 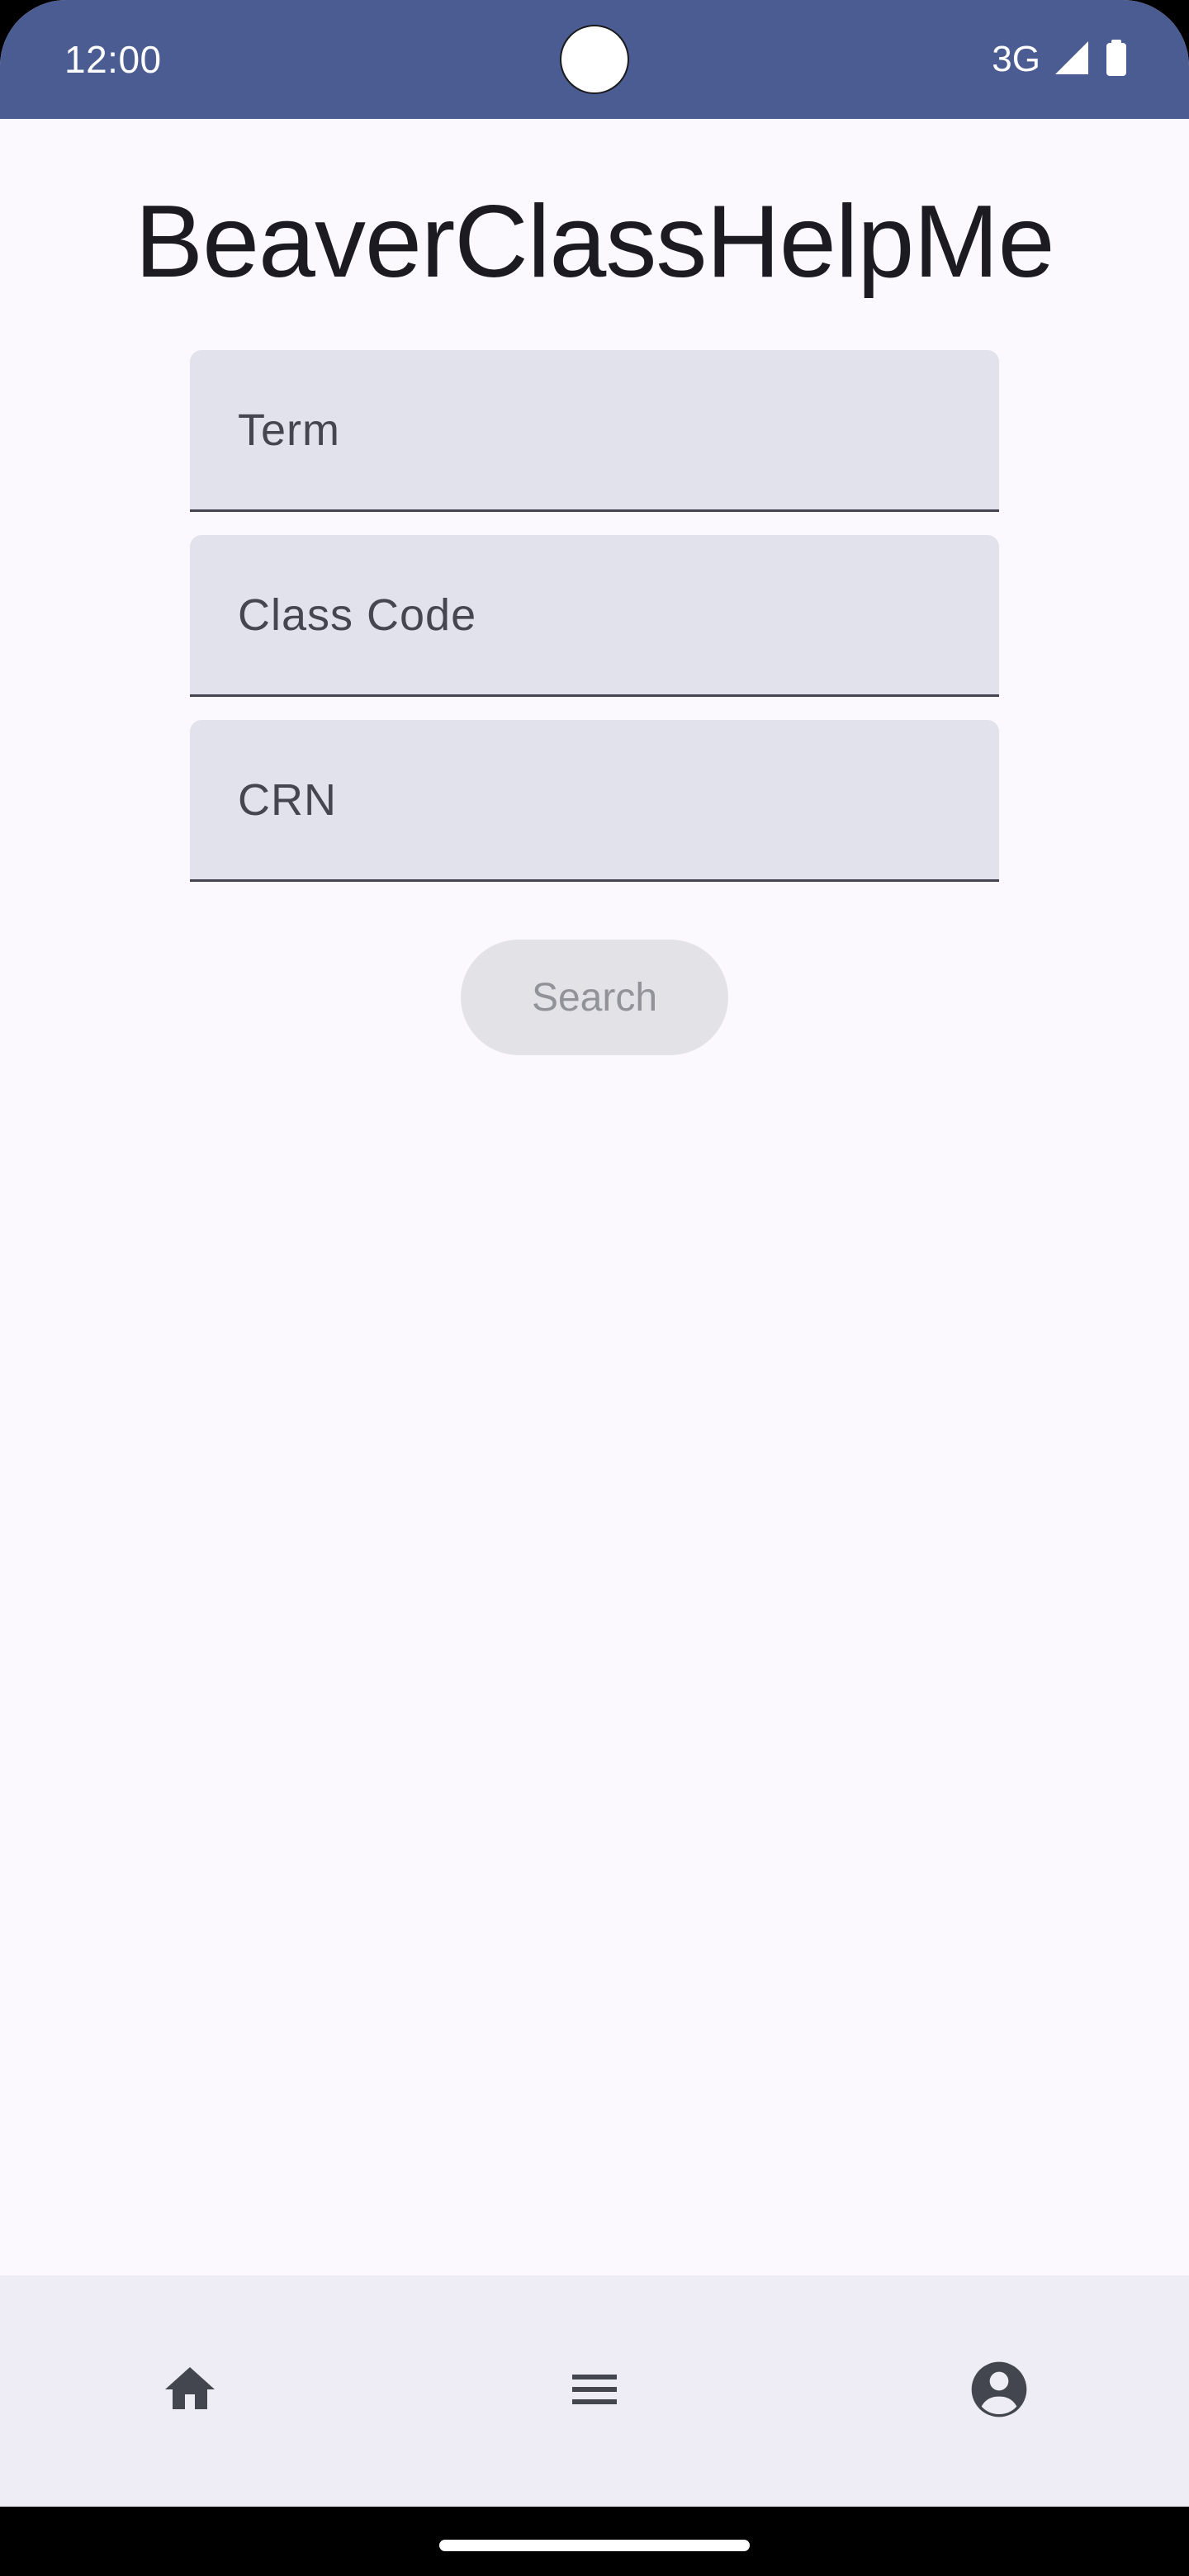 I want to click on nav-item-profile, so click(x=999, y=2391).